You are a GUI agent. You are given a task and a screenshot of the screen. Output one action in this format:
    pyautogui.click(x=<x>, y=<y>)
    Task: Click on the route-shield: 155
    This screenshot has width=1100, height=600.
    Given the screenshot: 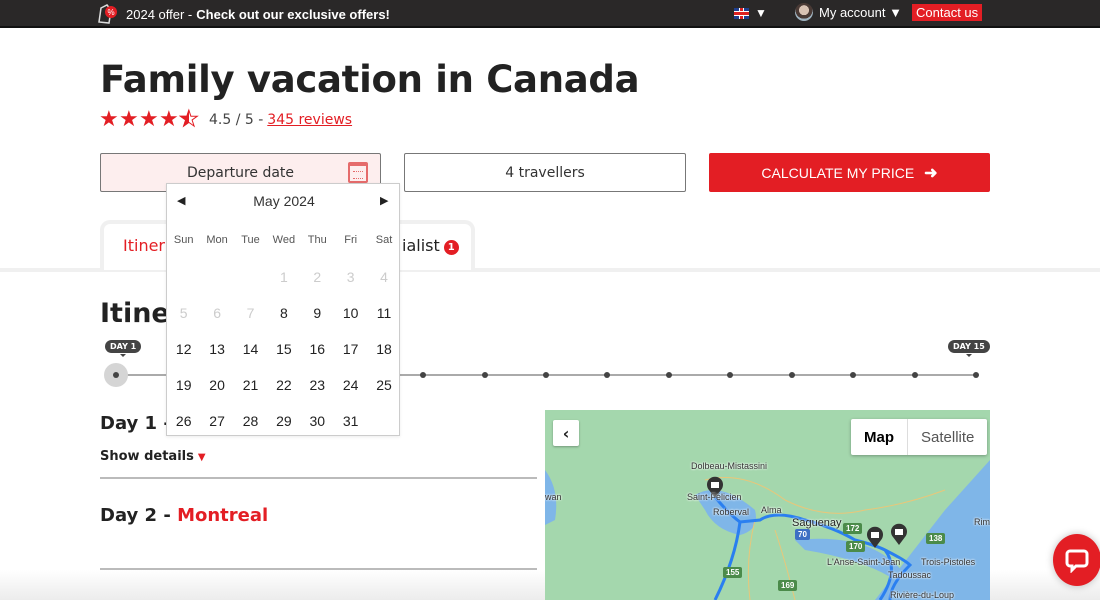 What is the action you would take?
    pyautogui.click(x=733, y=572)
    